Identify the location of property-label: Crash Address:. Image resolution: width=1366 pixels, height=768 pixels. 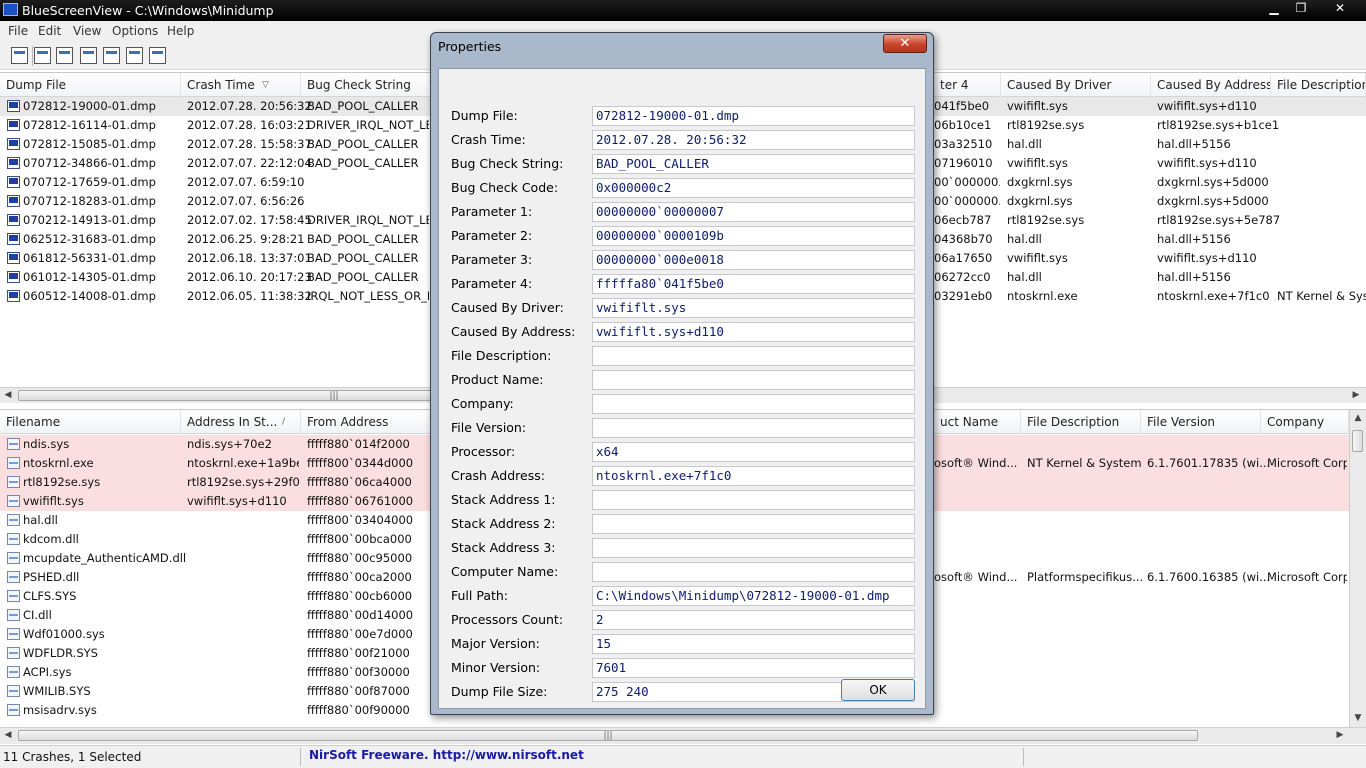
(498, 475).